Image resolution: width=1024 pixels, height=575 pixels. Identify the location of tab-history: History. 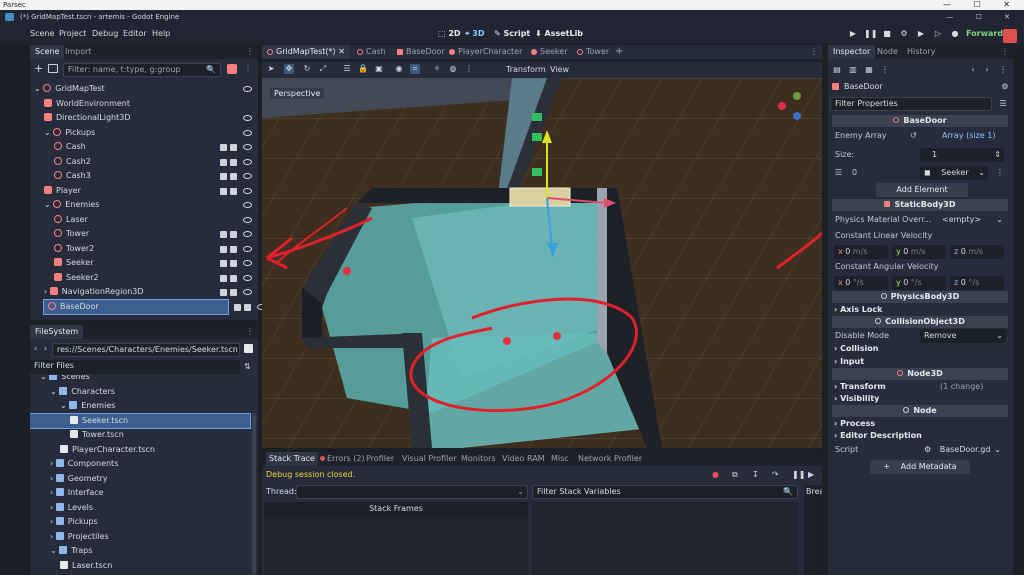
(921, 52).